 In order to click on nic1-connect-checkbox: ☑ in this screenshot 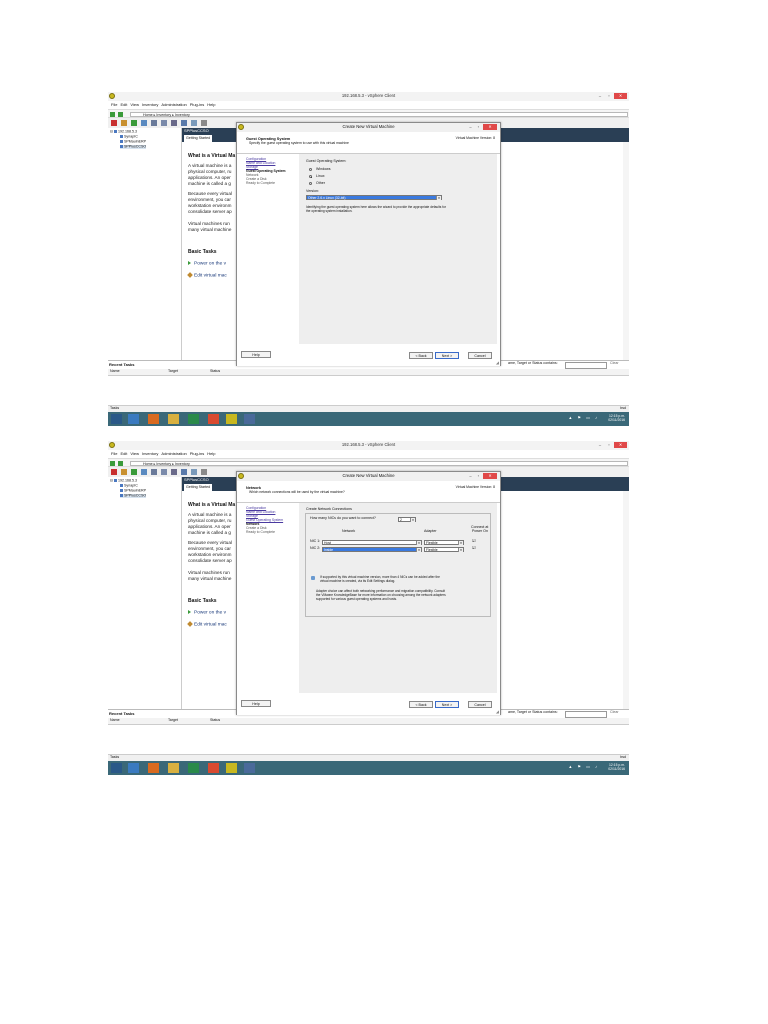, I will do `click(474, 540)`.